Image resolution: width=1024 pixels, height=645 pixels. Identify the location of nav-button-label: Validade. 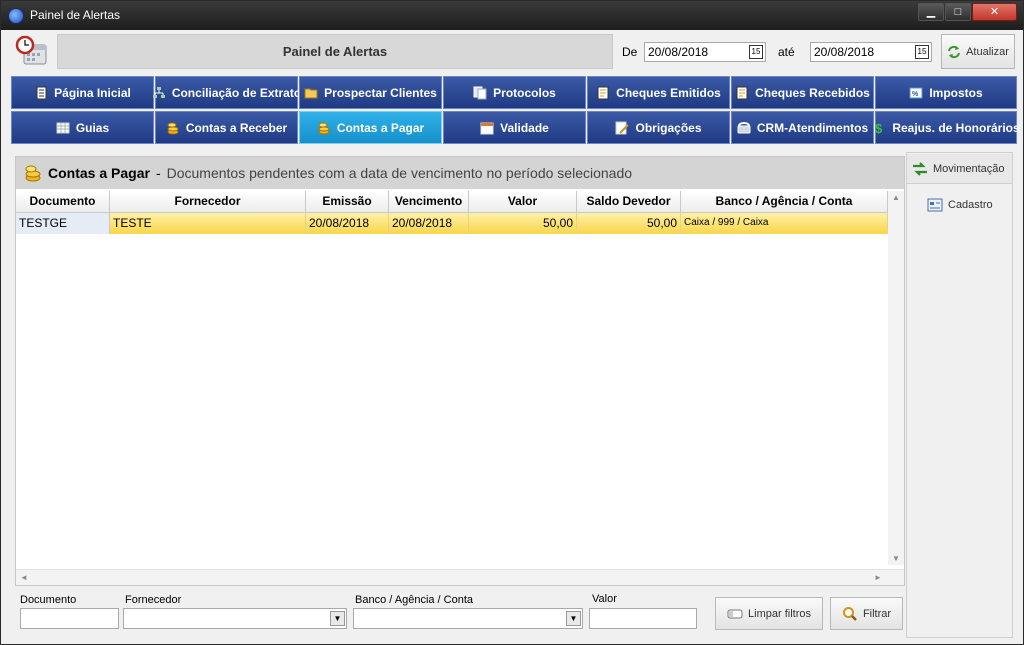
(524, 127).